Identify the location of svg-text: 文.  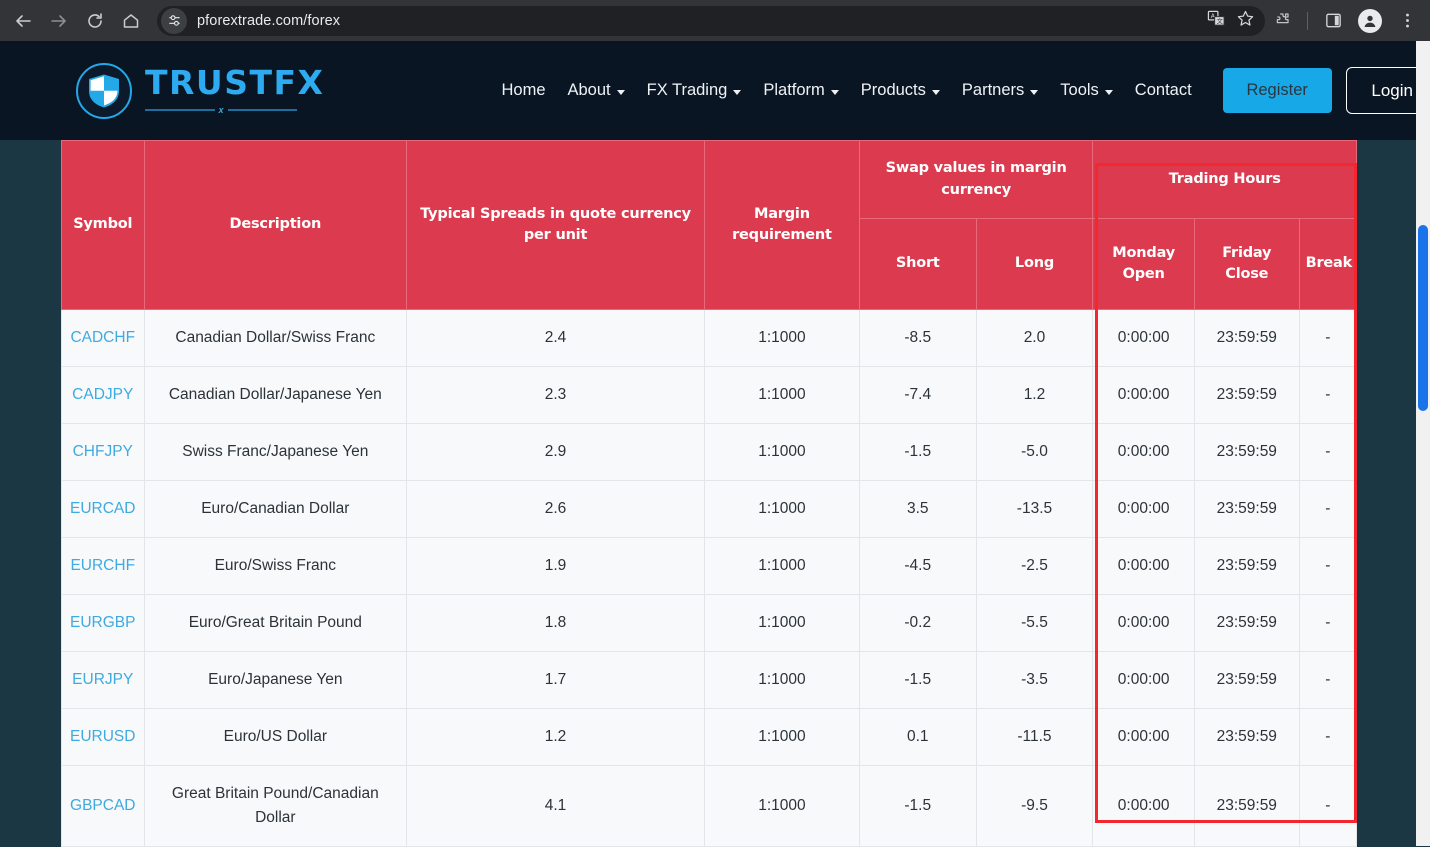
(1220, 21).